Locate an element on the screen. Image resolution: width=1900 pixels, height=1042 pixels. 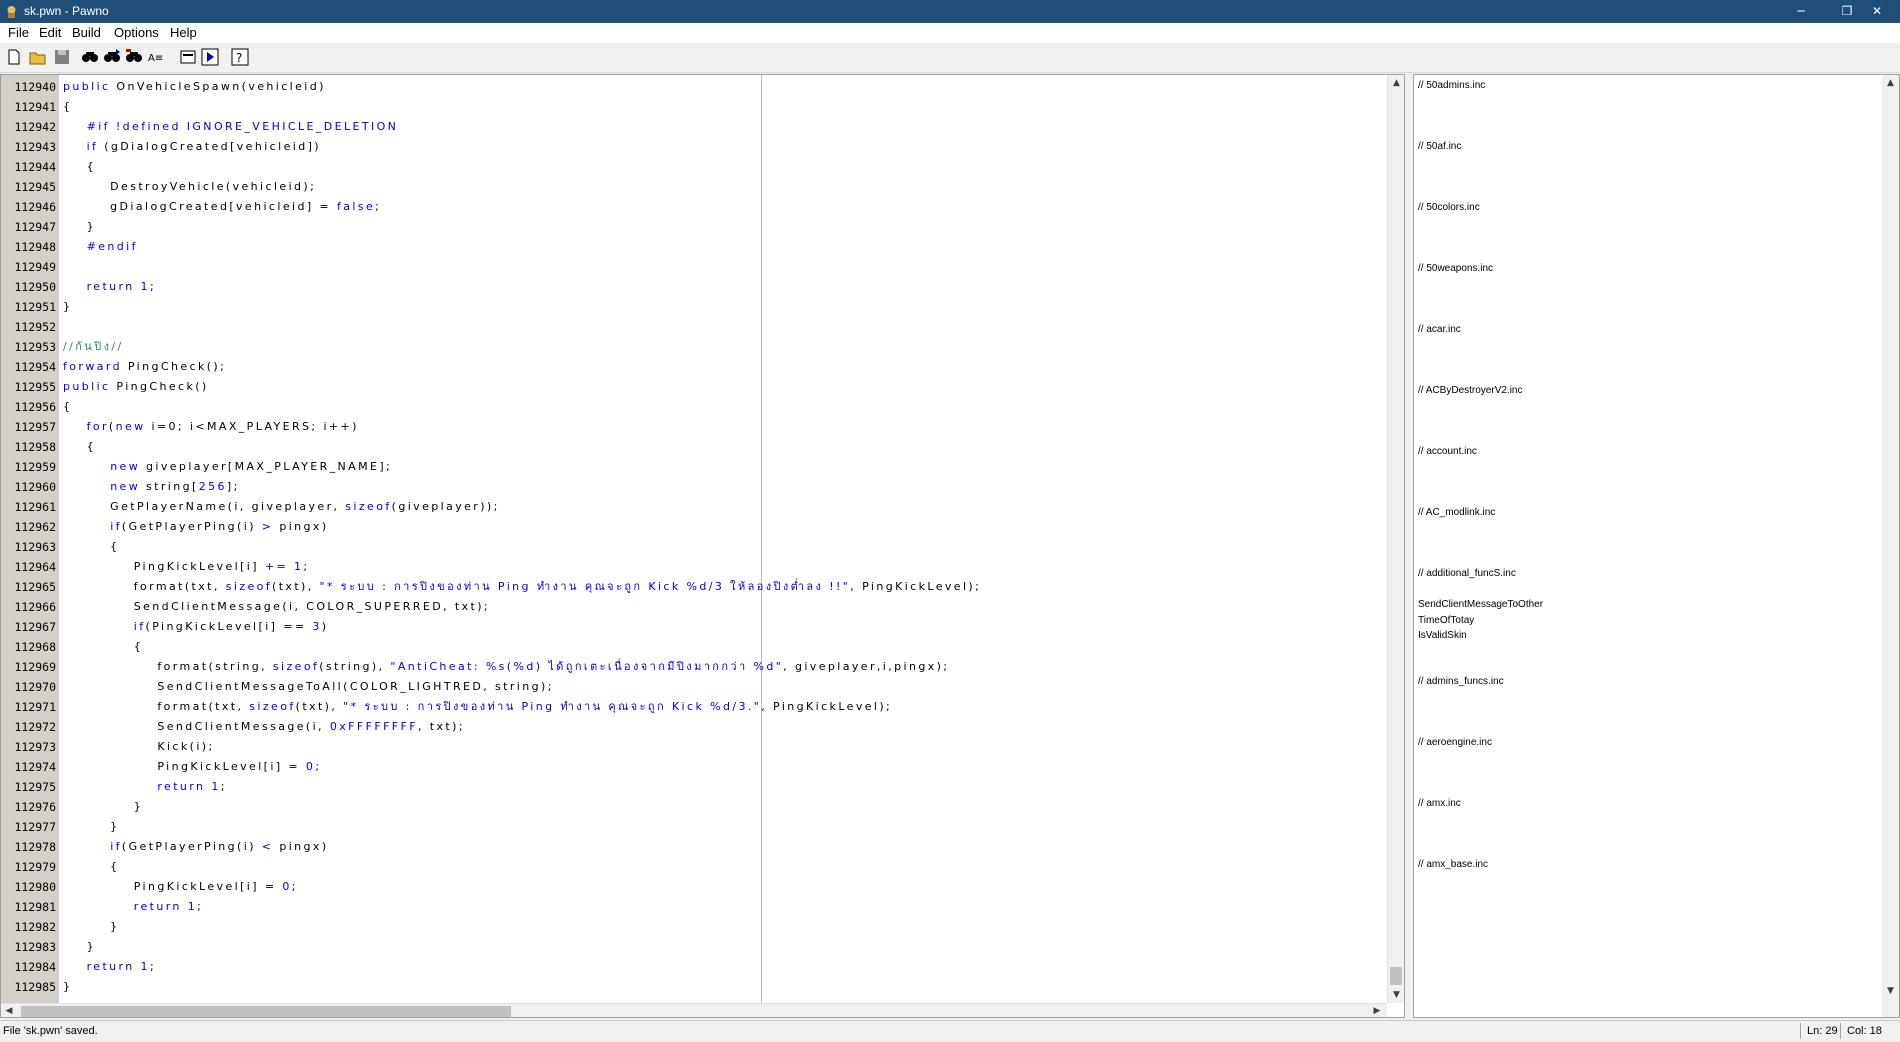
scroll-left-arrow-icon: ◀ is located at coordinates (9, 1010).